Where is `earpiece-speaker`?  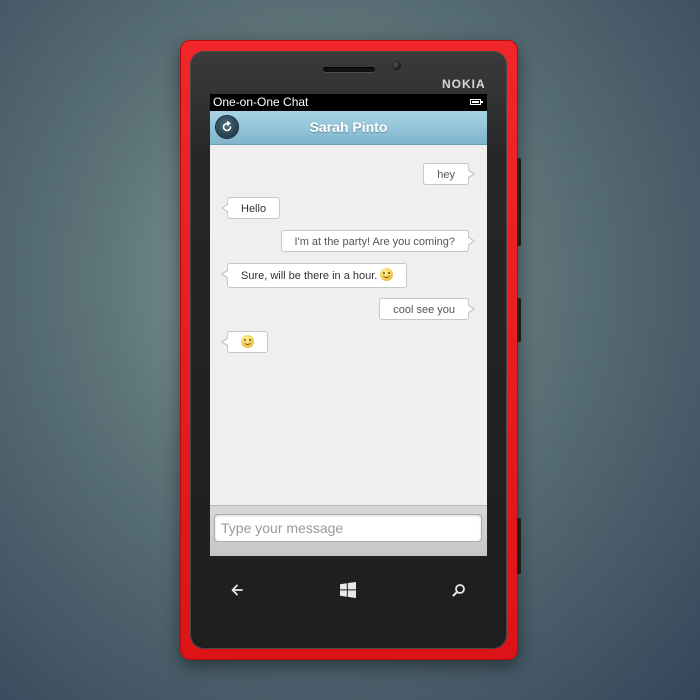 earpiece-speaker is located at coordinates (349, 69).